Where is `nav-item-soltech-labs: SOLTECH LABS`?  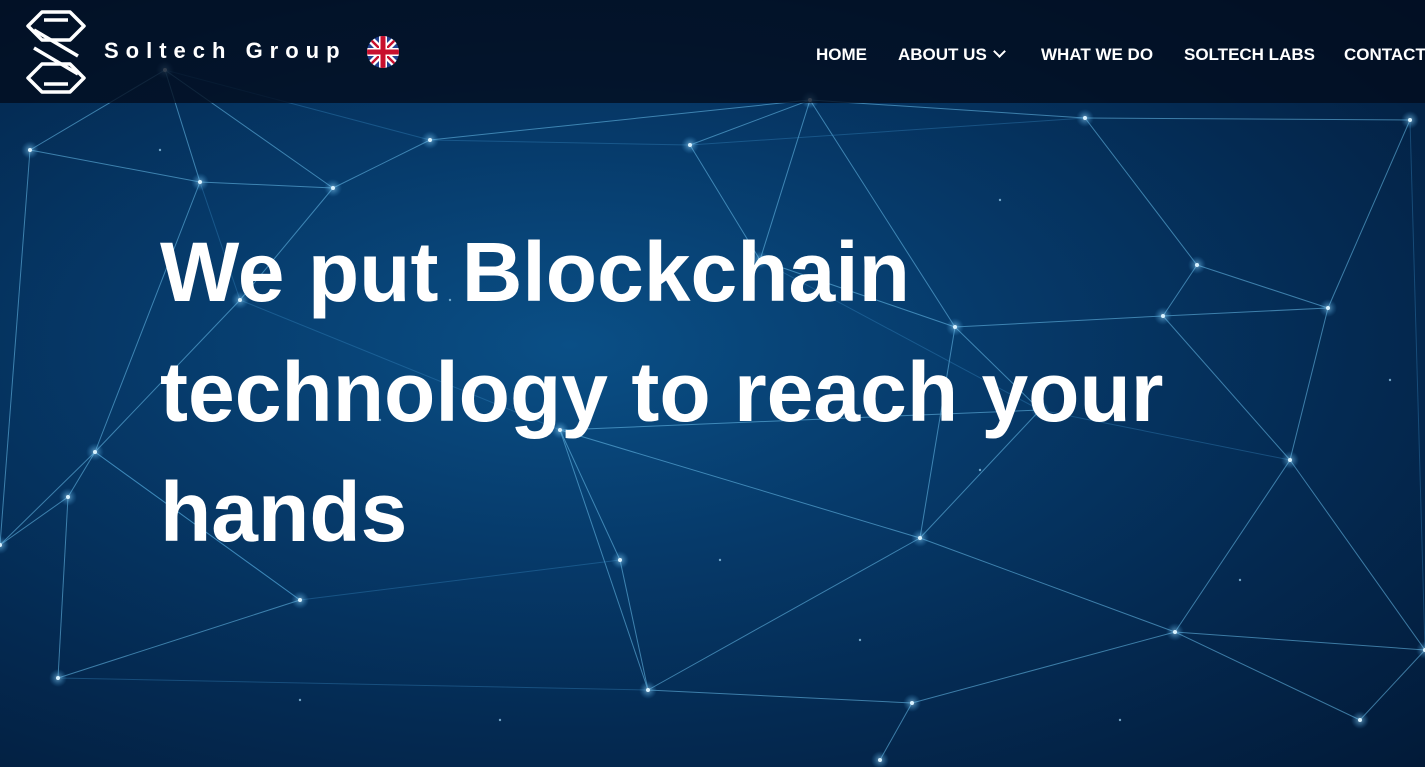 nav-item-soltech-labs: SOLTECH LABS is located at coordinates (1249, 55).